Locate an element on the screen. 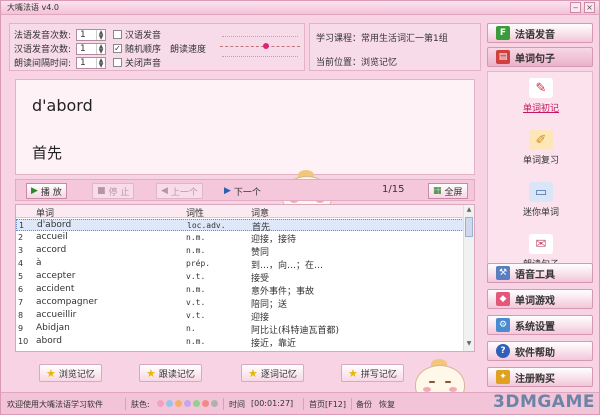 This screenshot has height=415, width=600. slider-track is located at coordinates (260, 46).